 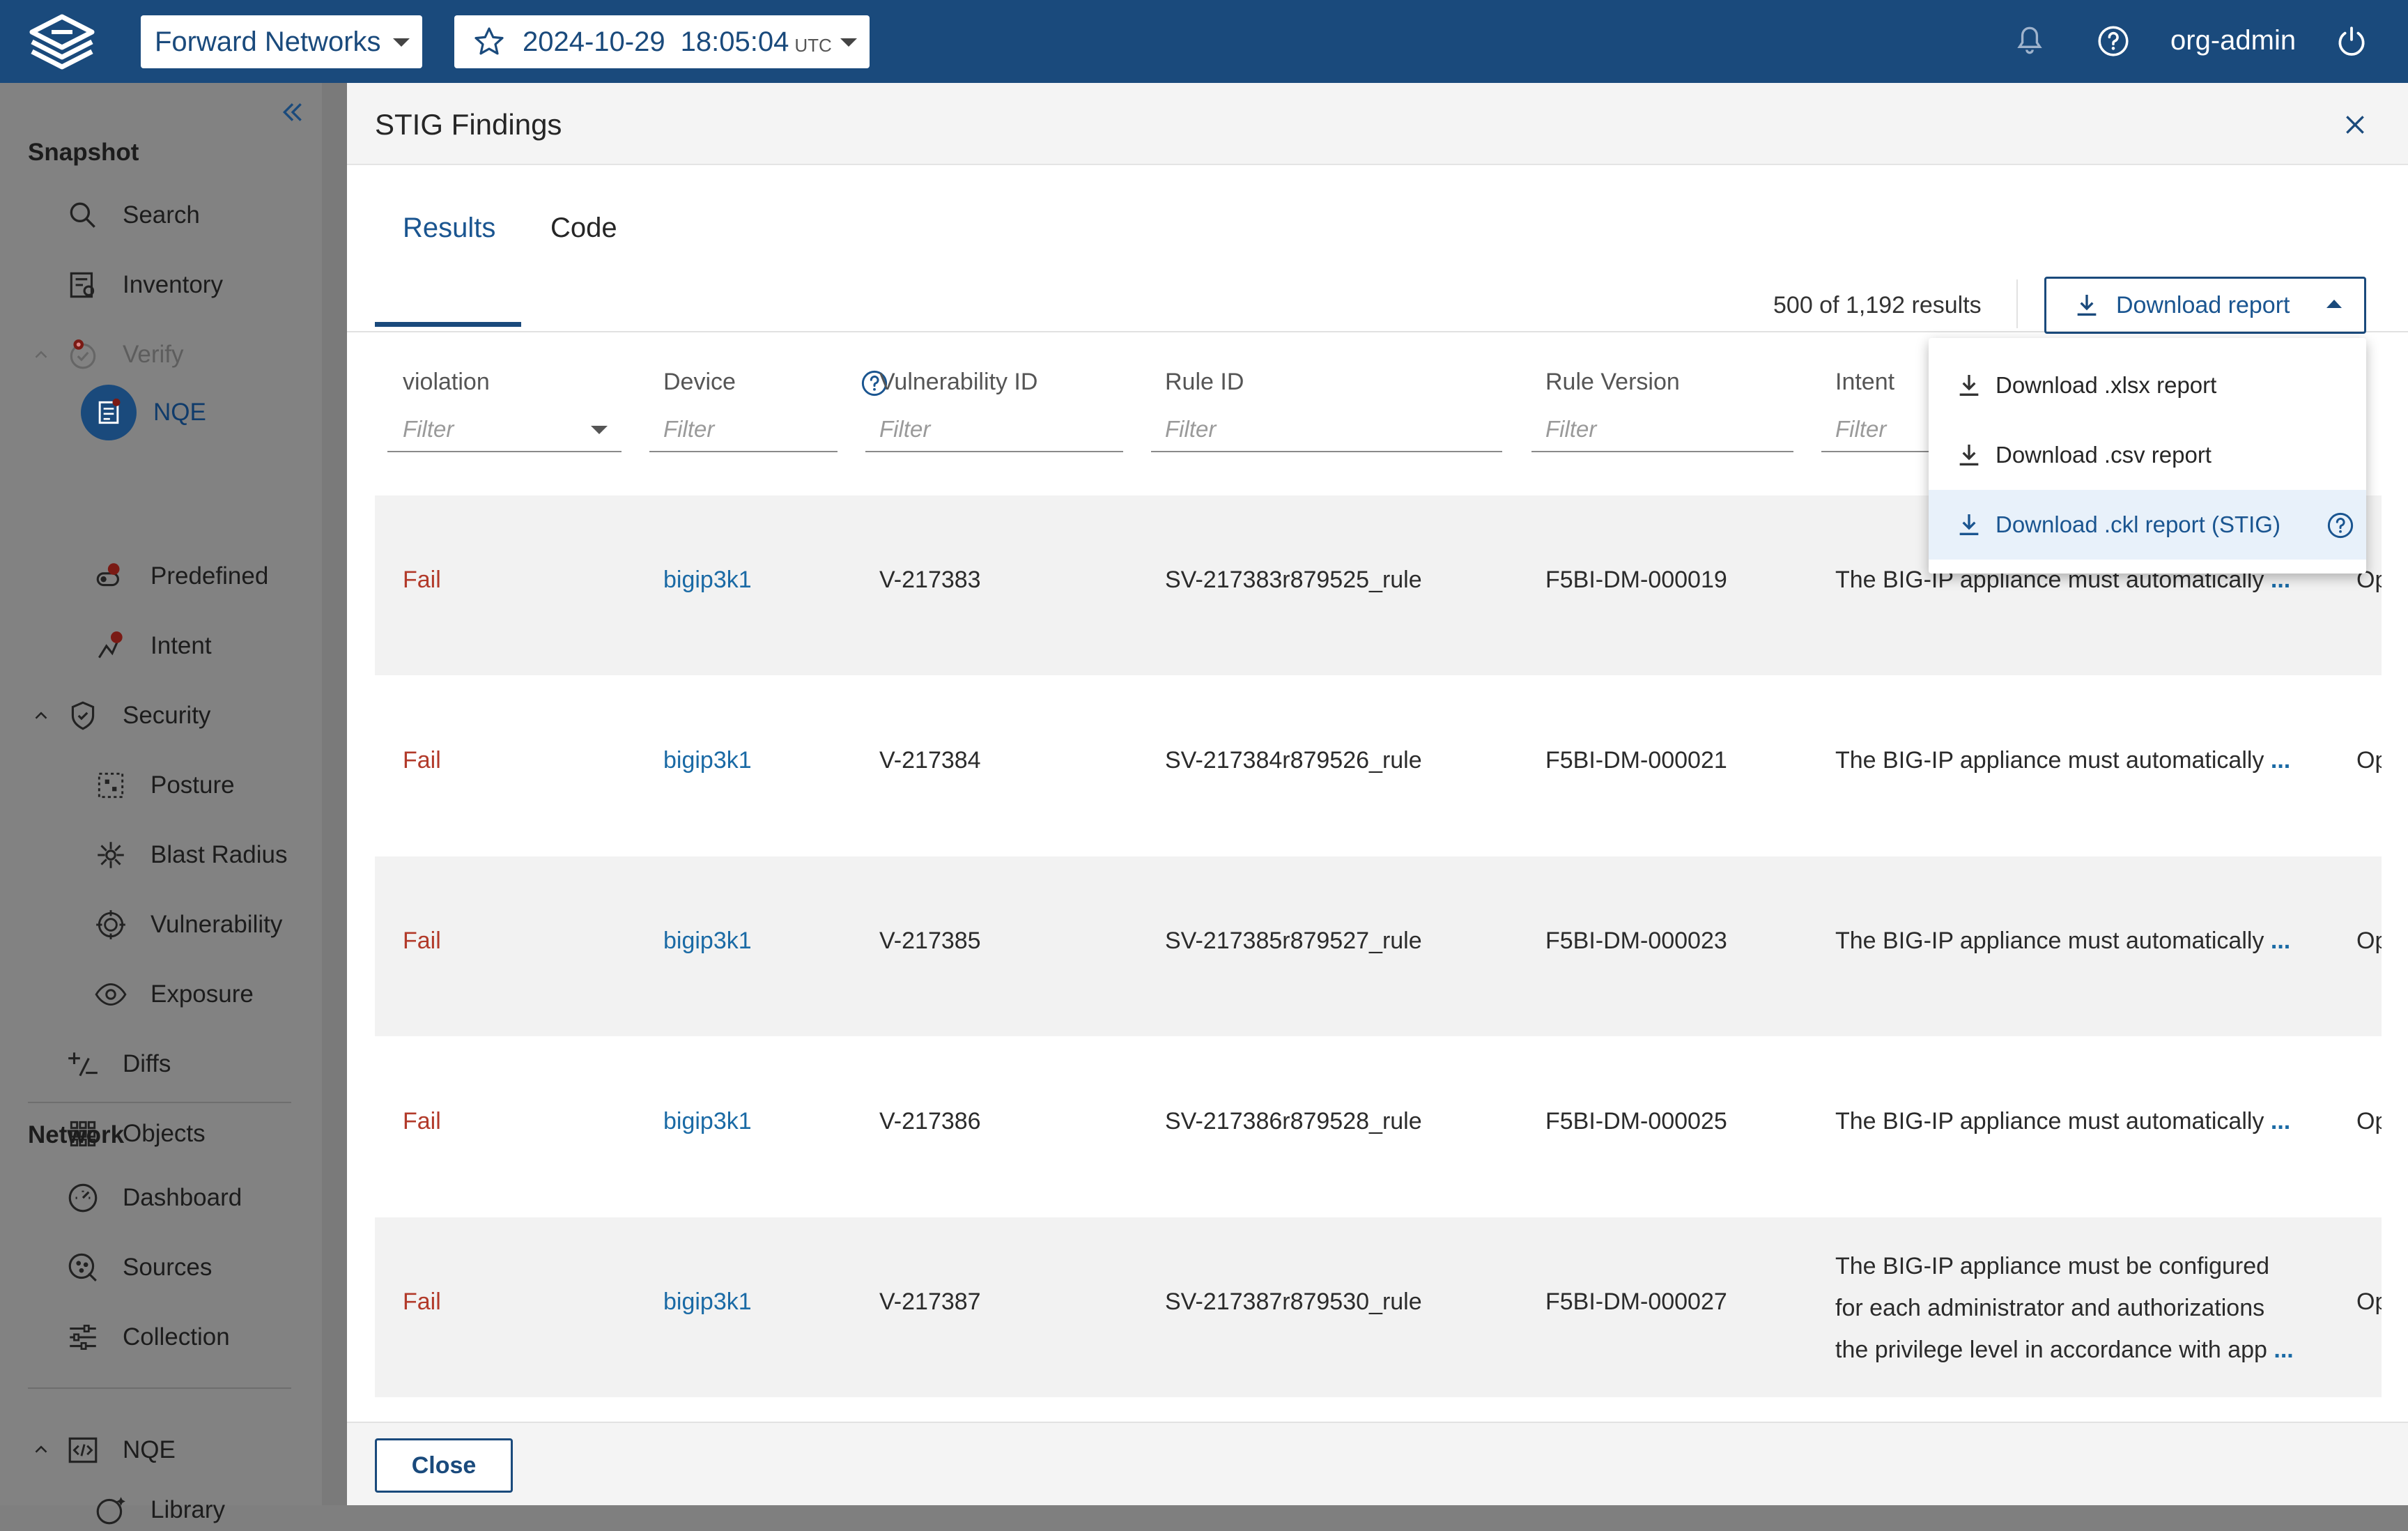 What do you see at coordinates (174, 994) in the screenshot?
I see `sidebar-item-exposure: Exposure` at bounding box center [174, 994].